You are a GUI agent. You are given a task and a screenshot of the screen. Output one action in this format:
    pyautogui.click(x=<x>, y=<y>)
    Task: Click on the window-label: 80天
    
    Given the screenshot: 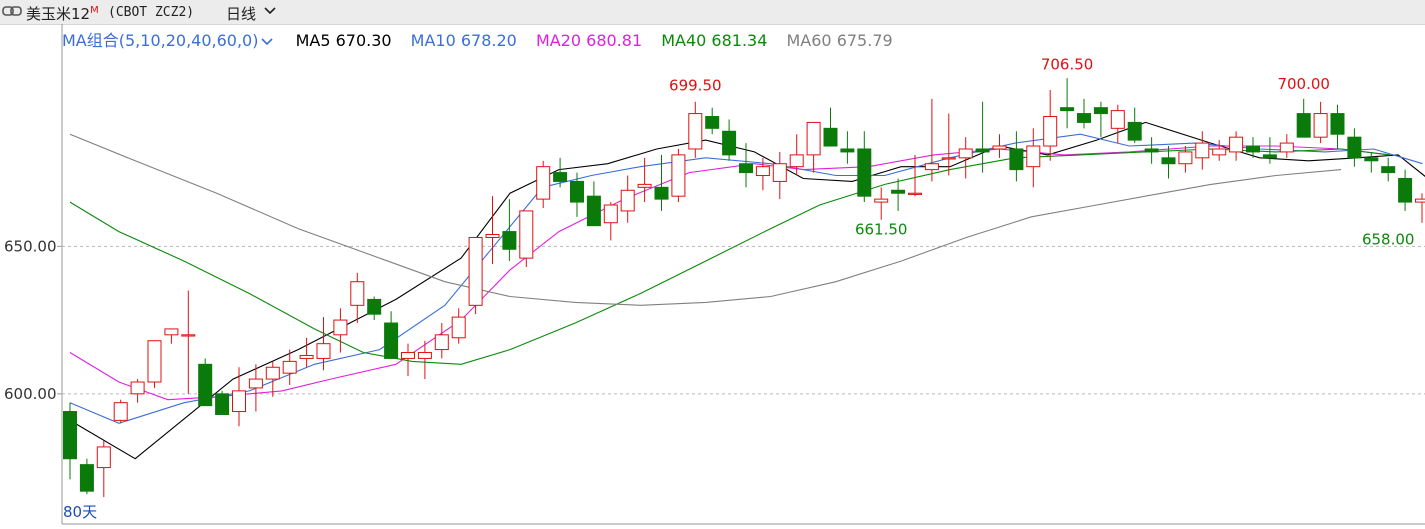 What is the action you would take?
    pyautogui.click(x=80, y=512)
    